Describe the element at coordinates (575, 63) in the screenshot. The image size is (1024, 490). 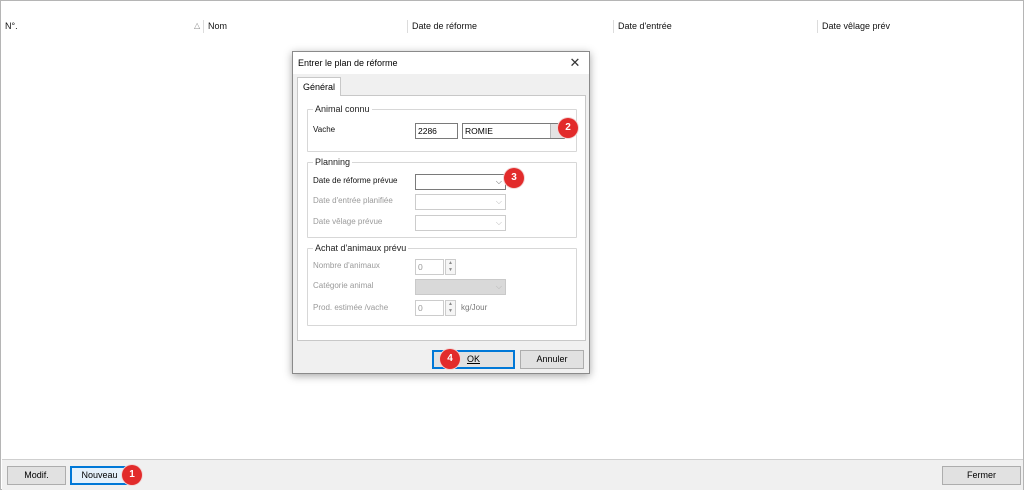
I see `close-icon: ✕` at that location.